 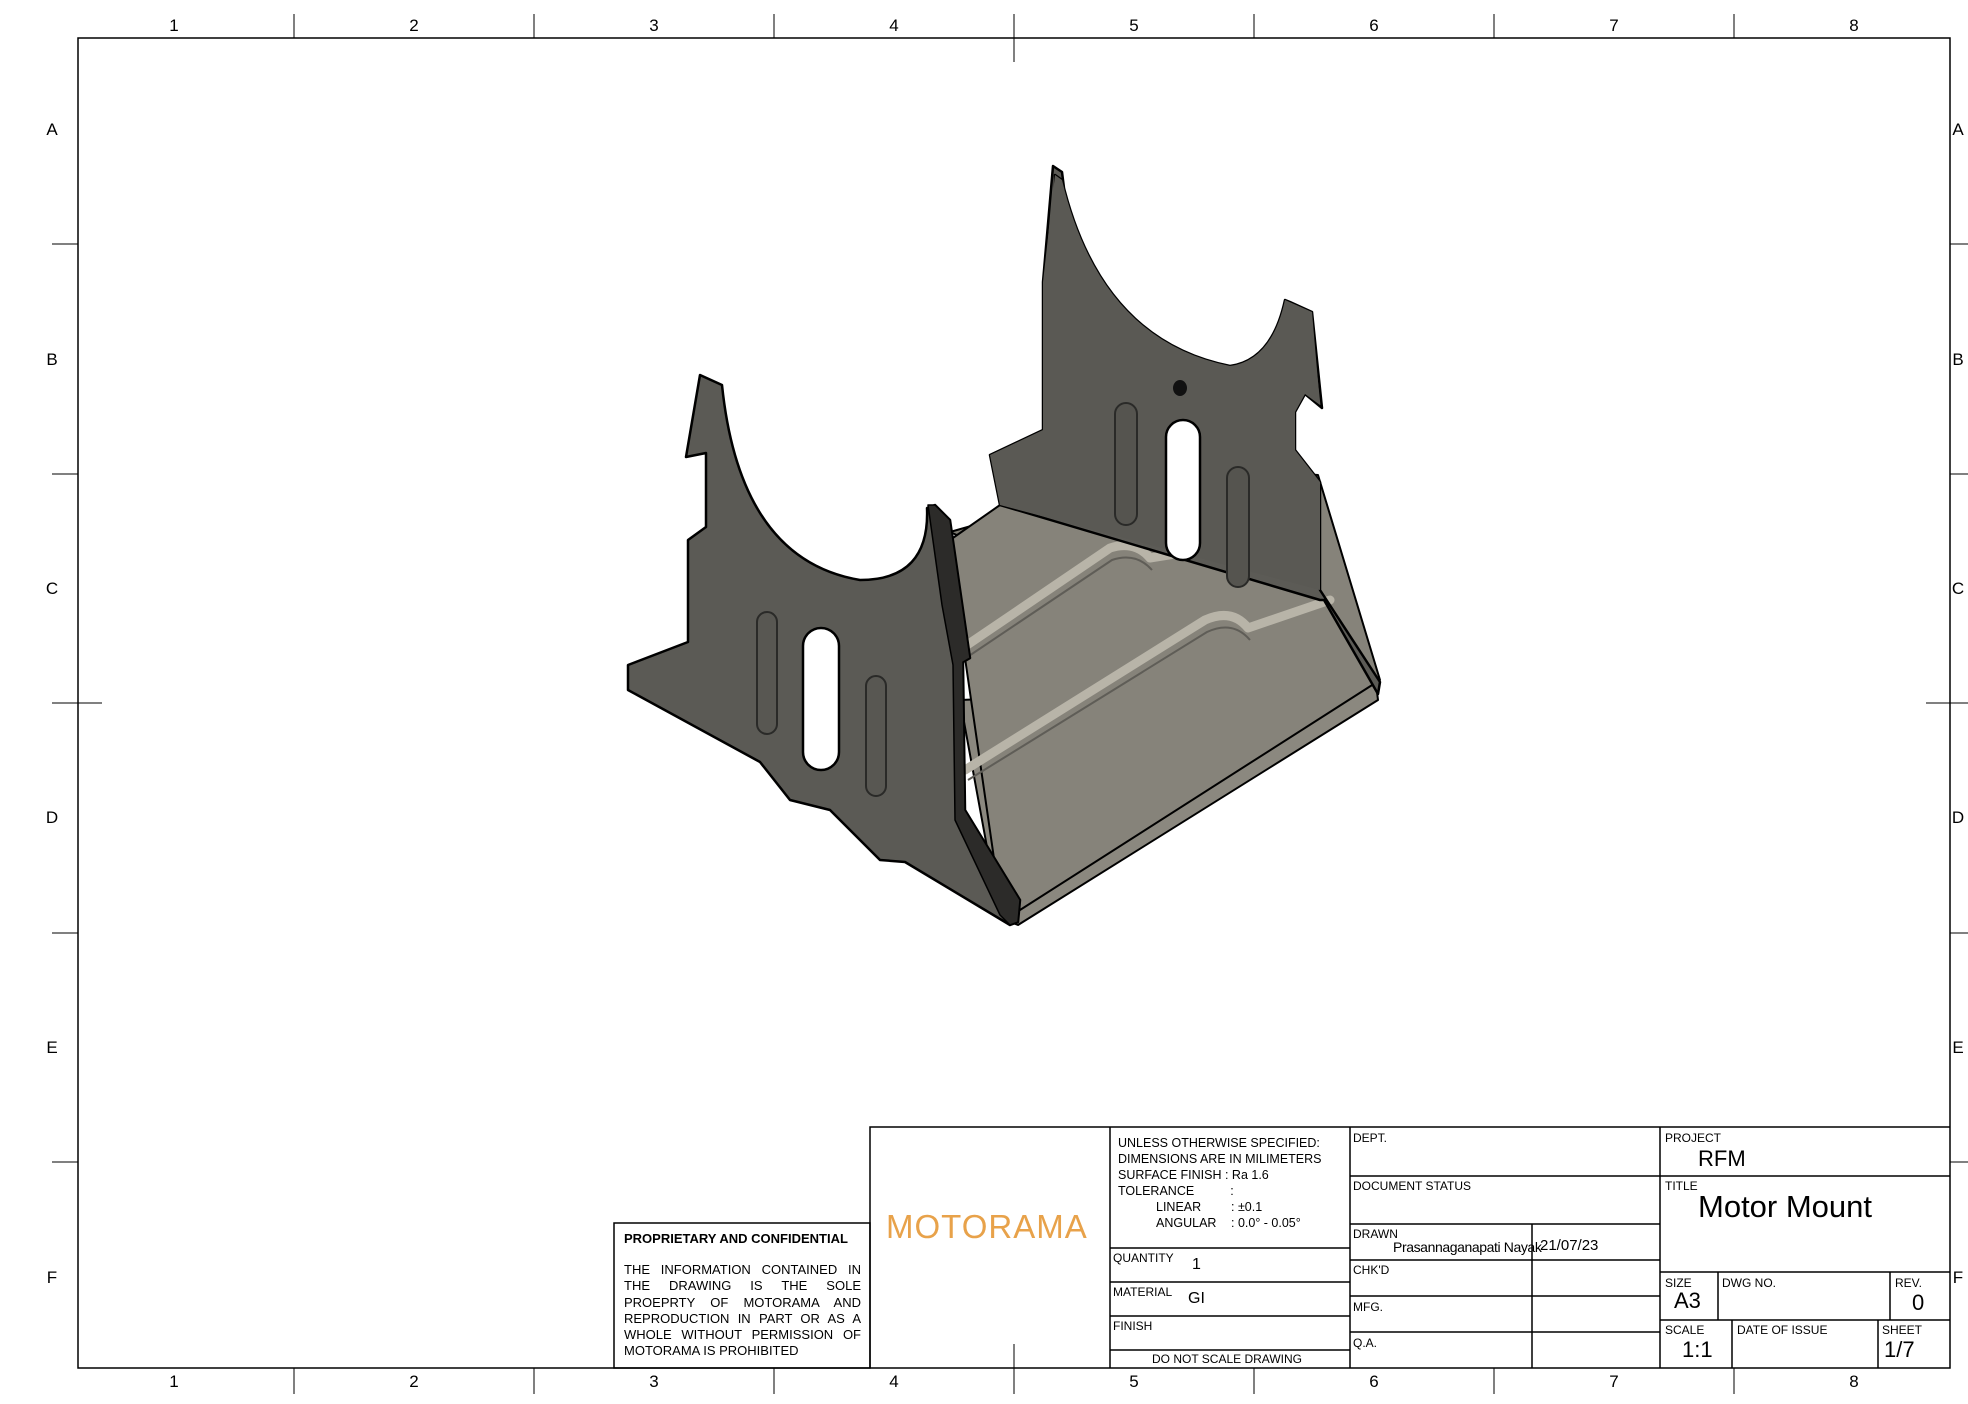 I want to click on mfg-label: MFG., so click(x=1368, y=1307).